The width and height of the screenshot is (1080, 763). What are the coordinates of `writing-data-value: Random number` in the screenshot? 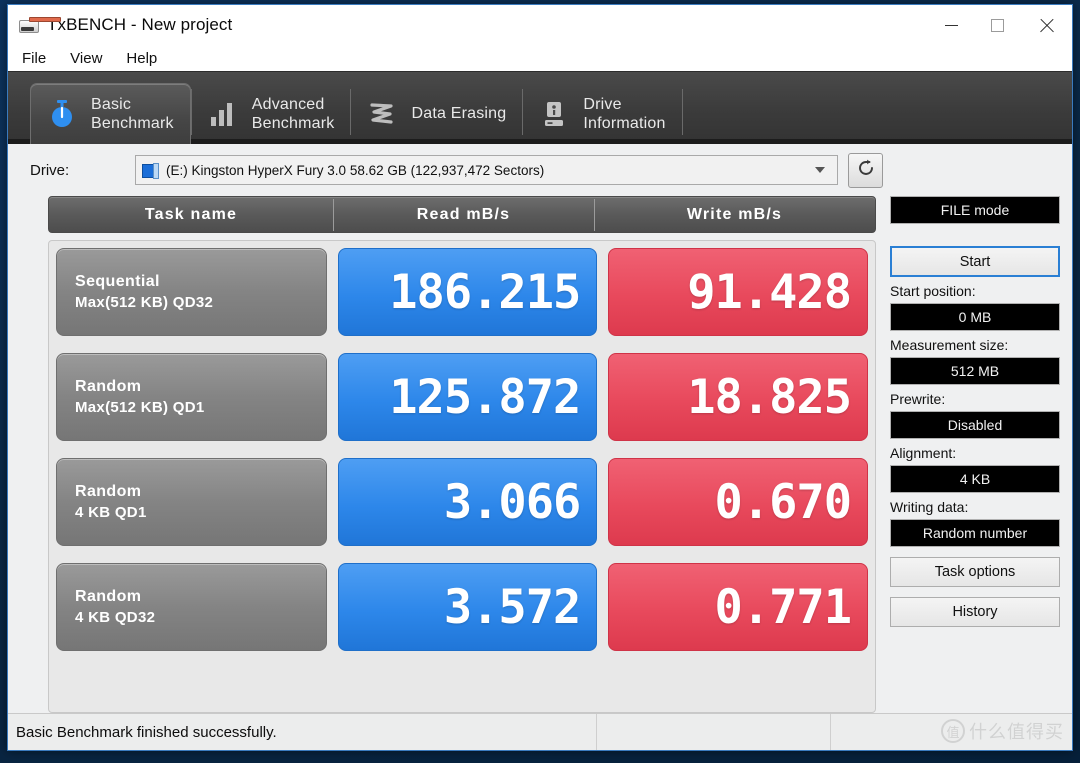 It's located at (975, 533).